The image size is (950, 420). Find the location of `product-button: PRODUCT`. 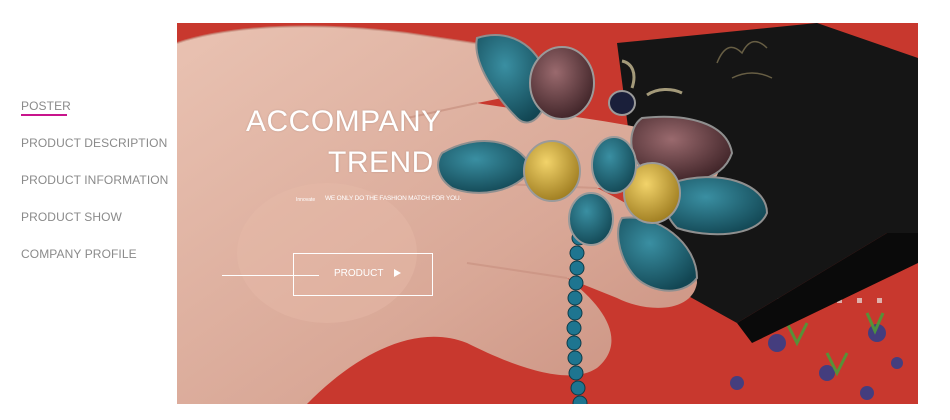

product-button: PRODUCT is located at coordinates (363, 274).